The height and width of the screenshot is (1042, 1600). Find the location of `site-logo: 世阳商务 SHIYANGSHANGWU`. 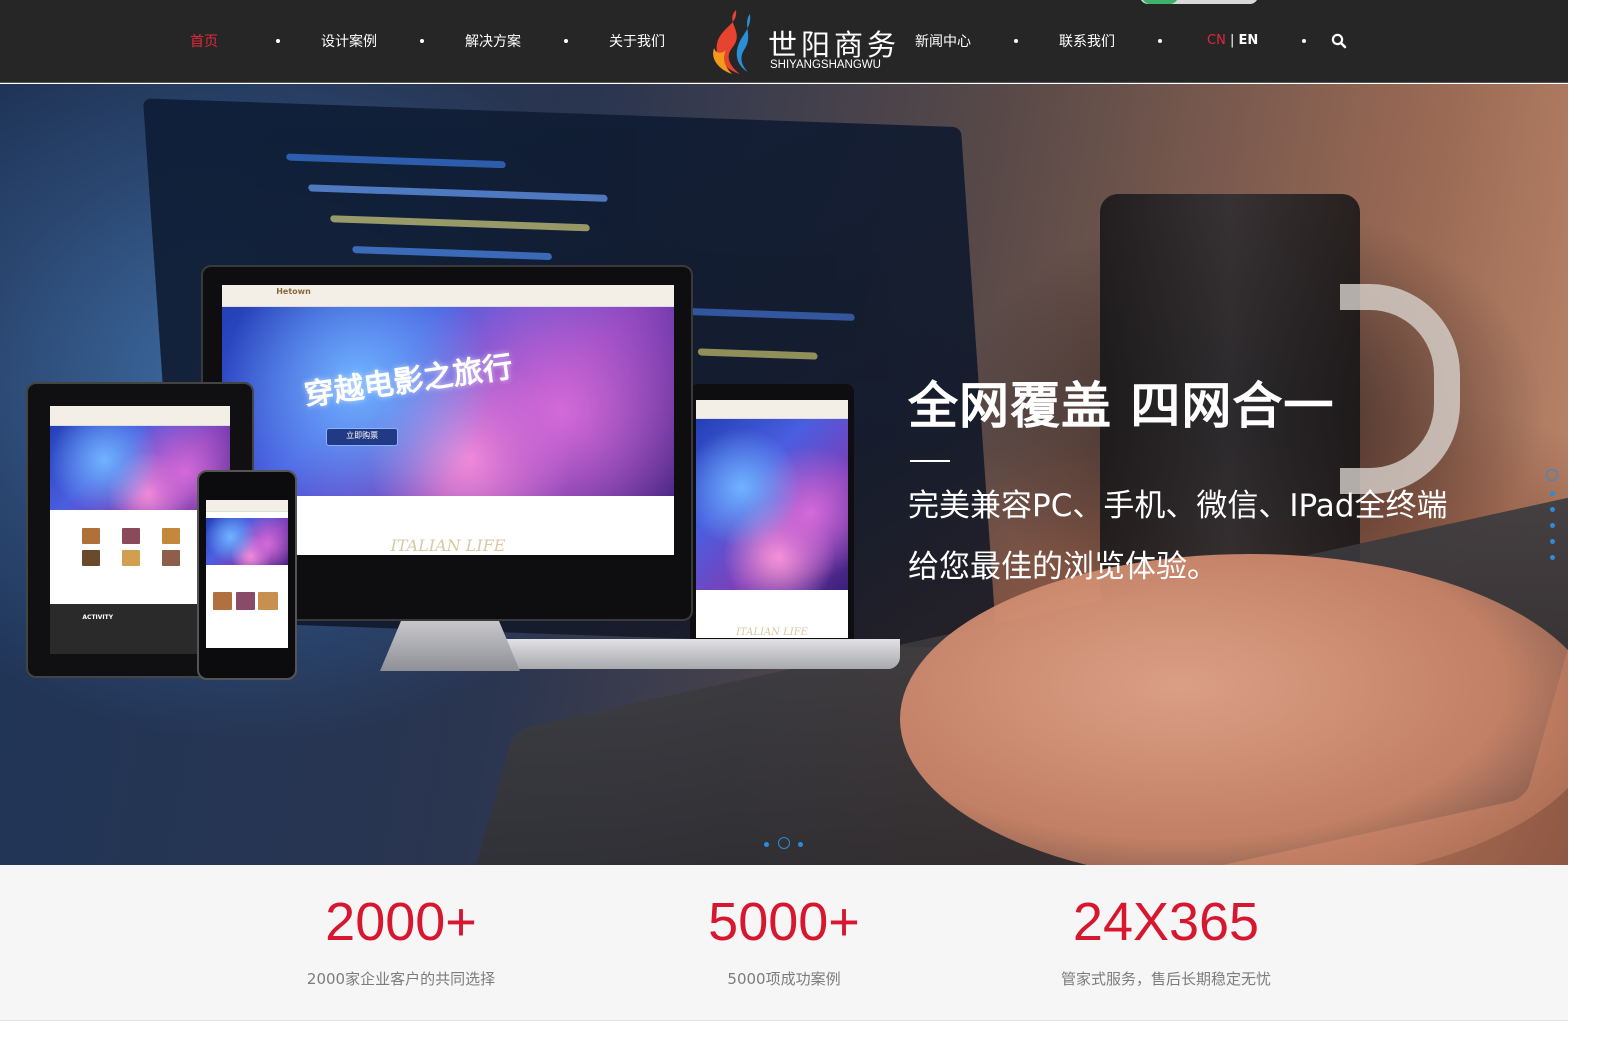

site-logo: 世阳商务 SHIYANGSHANGWU is located at coordinates (801, 42).